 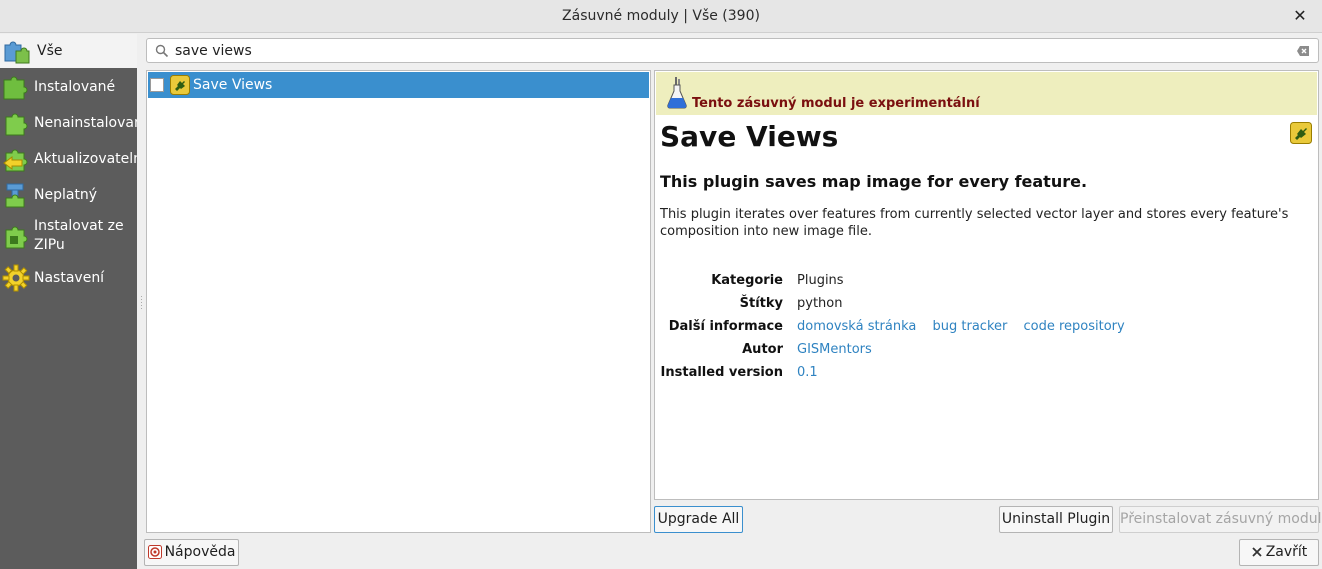 I want to click on upgrade-all-button: Upgrade All, so click(x=698, y=519).